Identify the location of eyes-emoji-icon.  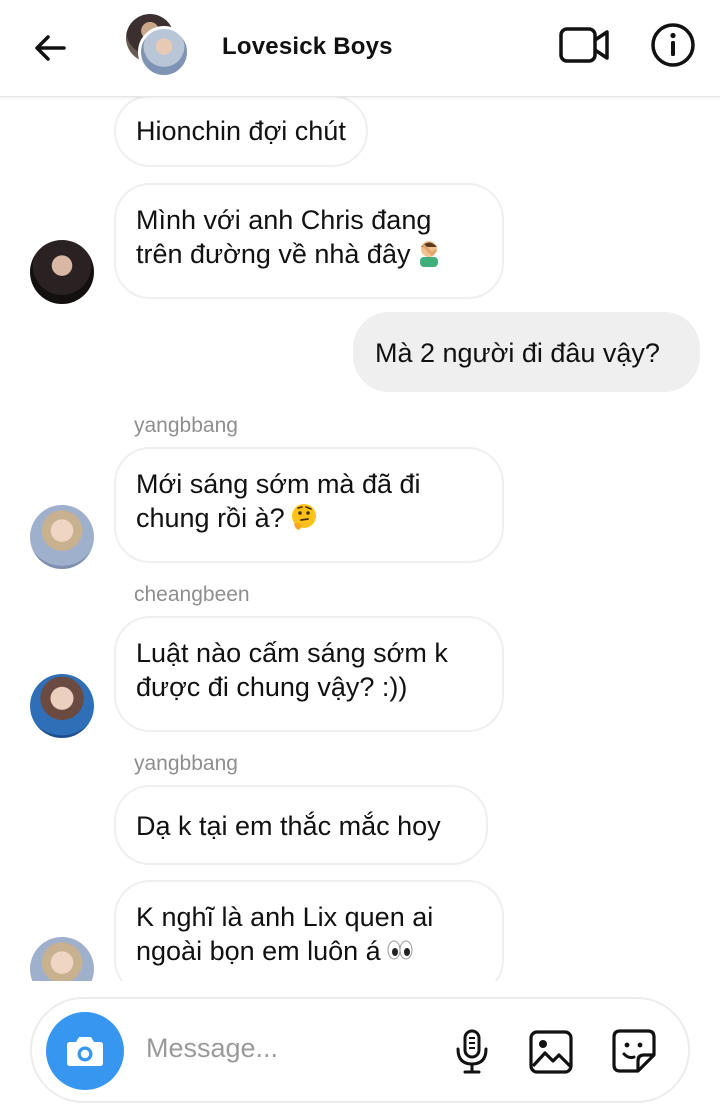
(400, 950).